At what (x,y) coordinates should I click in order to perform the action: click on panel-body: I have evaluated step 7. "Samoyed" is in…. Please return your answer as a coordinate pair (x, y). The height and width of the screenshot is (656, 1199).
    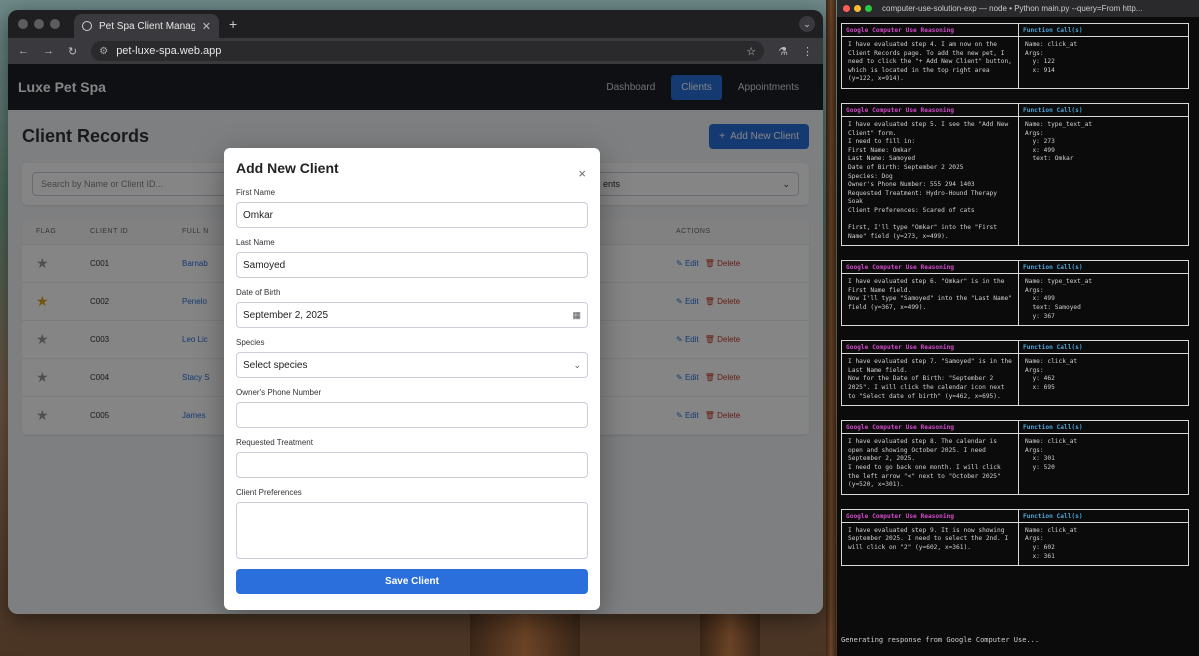
    Looking at the image, I should click on (1015, 380).